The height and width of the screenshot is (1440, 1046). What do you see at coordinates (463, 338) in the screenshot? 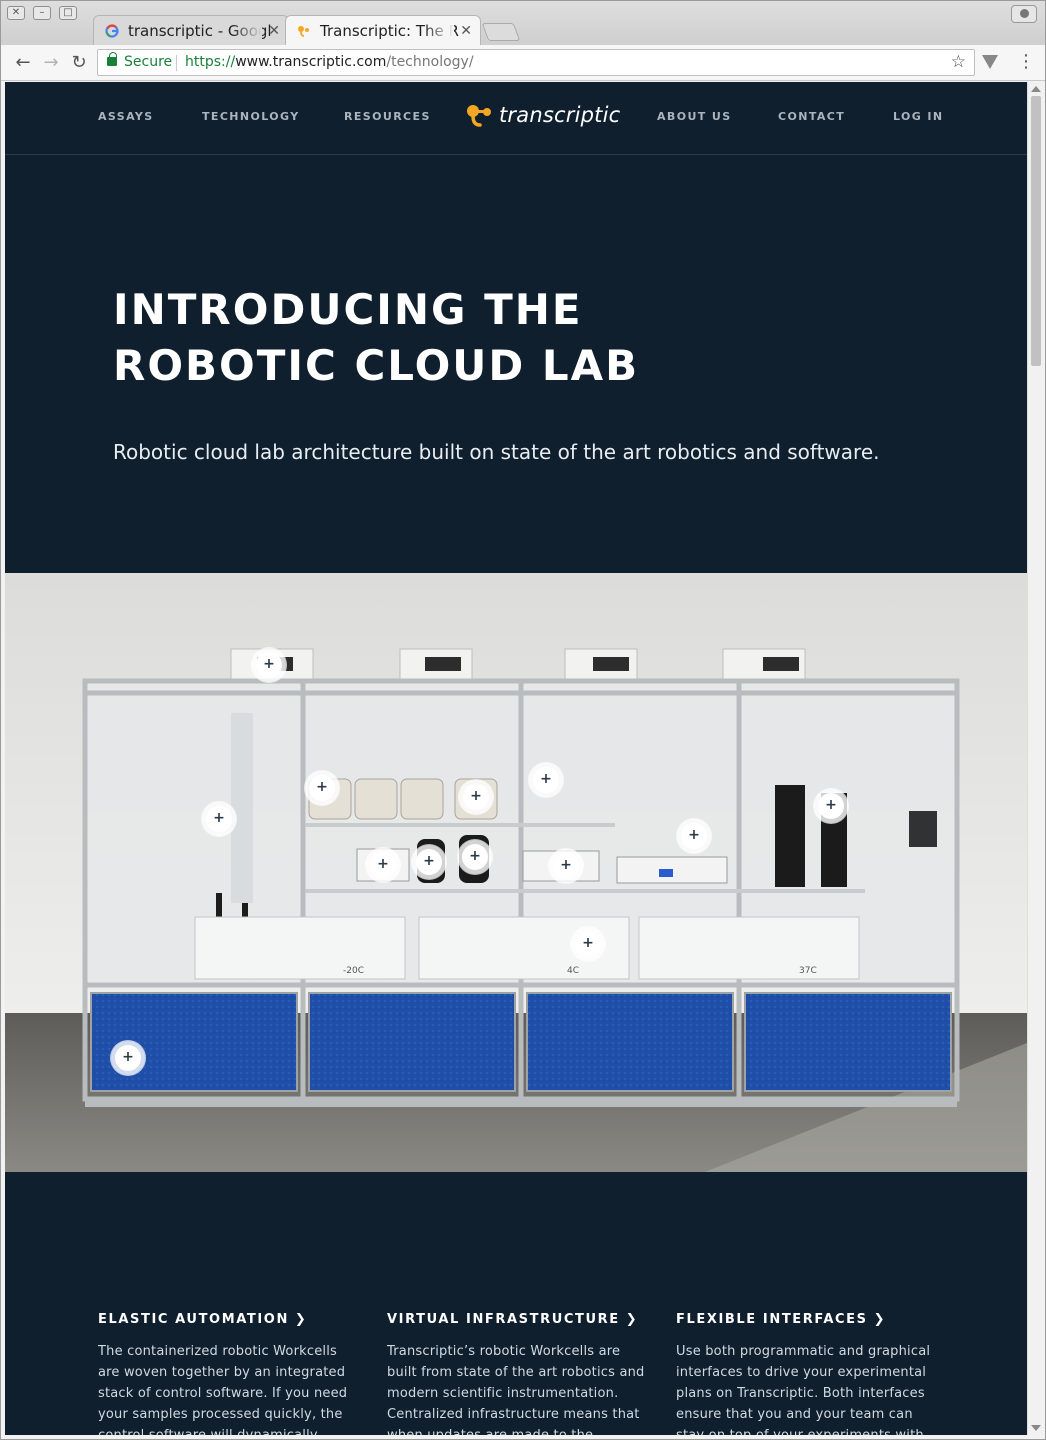
I see `hero-title: INTRODUCING THE ROBOTIC CLOUD LAB` at bounding box center [463, 338].